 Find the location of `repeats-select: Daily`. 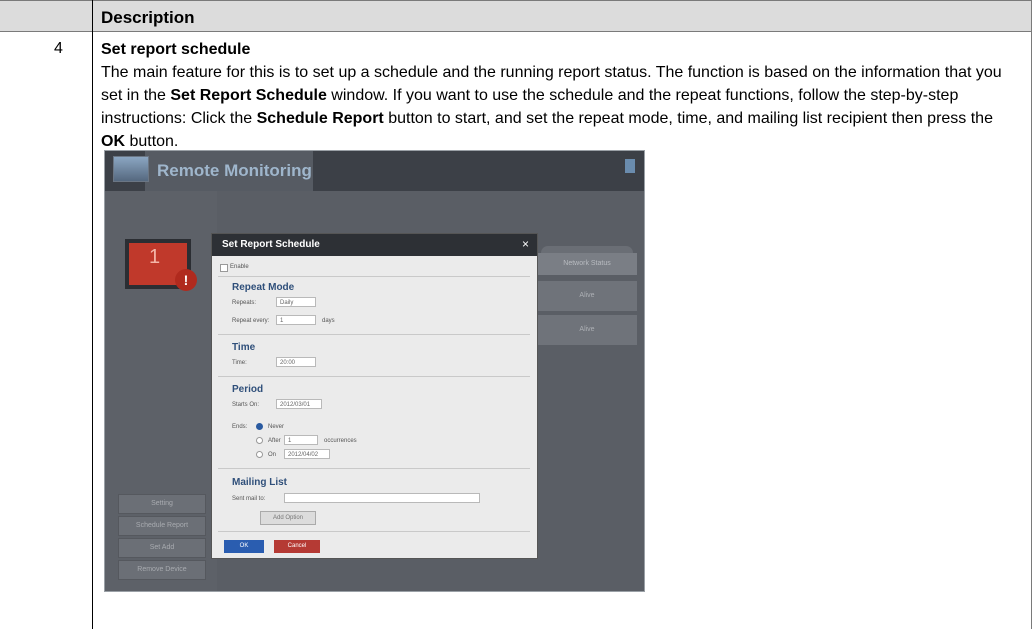

repeats-select: Daily is located at coordinates (296, 302).